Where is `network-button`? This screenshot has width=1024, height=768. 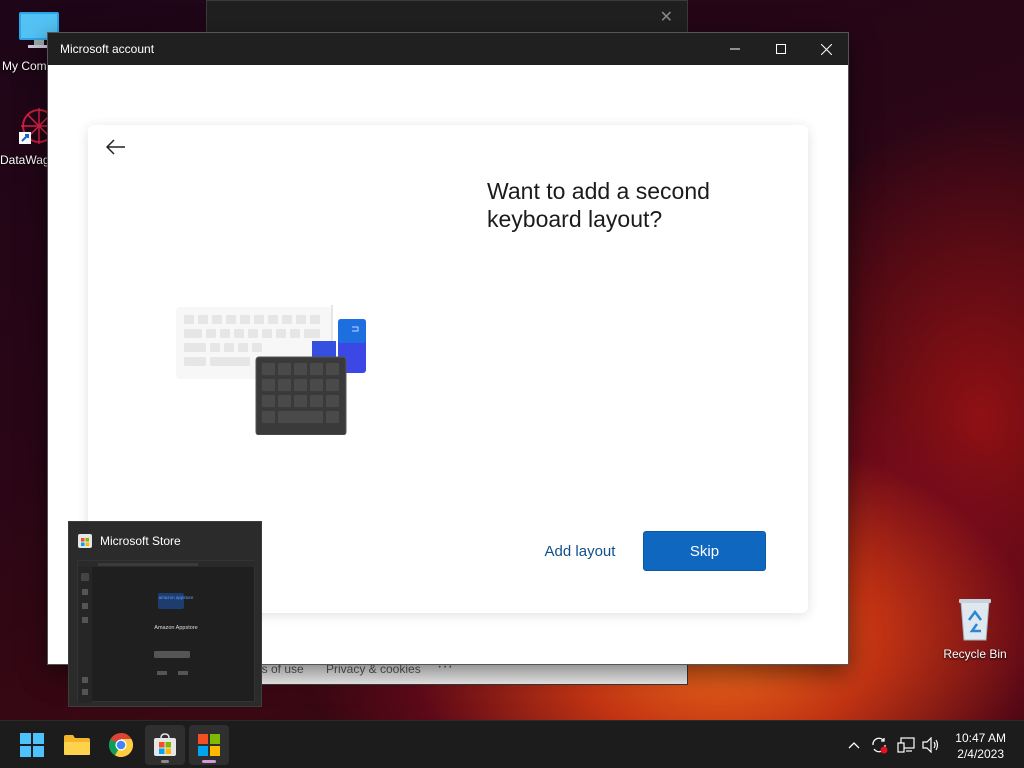
network-button is located at coordinates (906, 744).